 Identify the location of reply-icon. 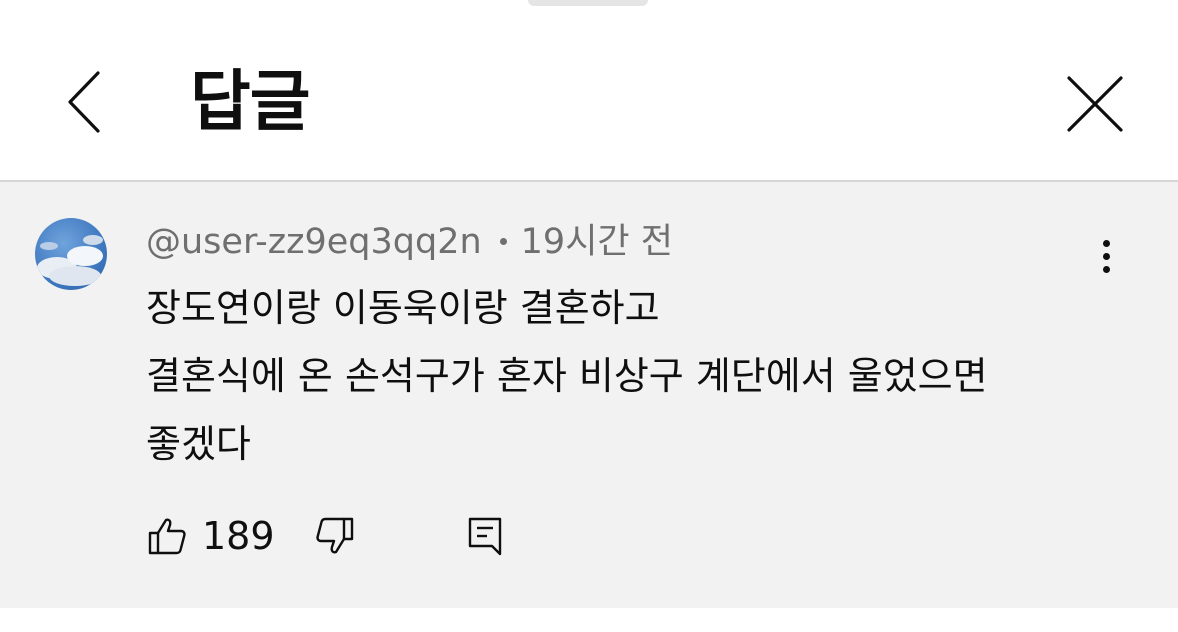
(485, 536).